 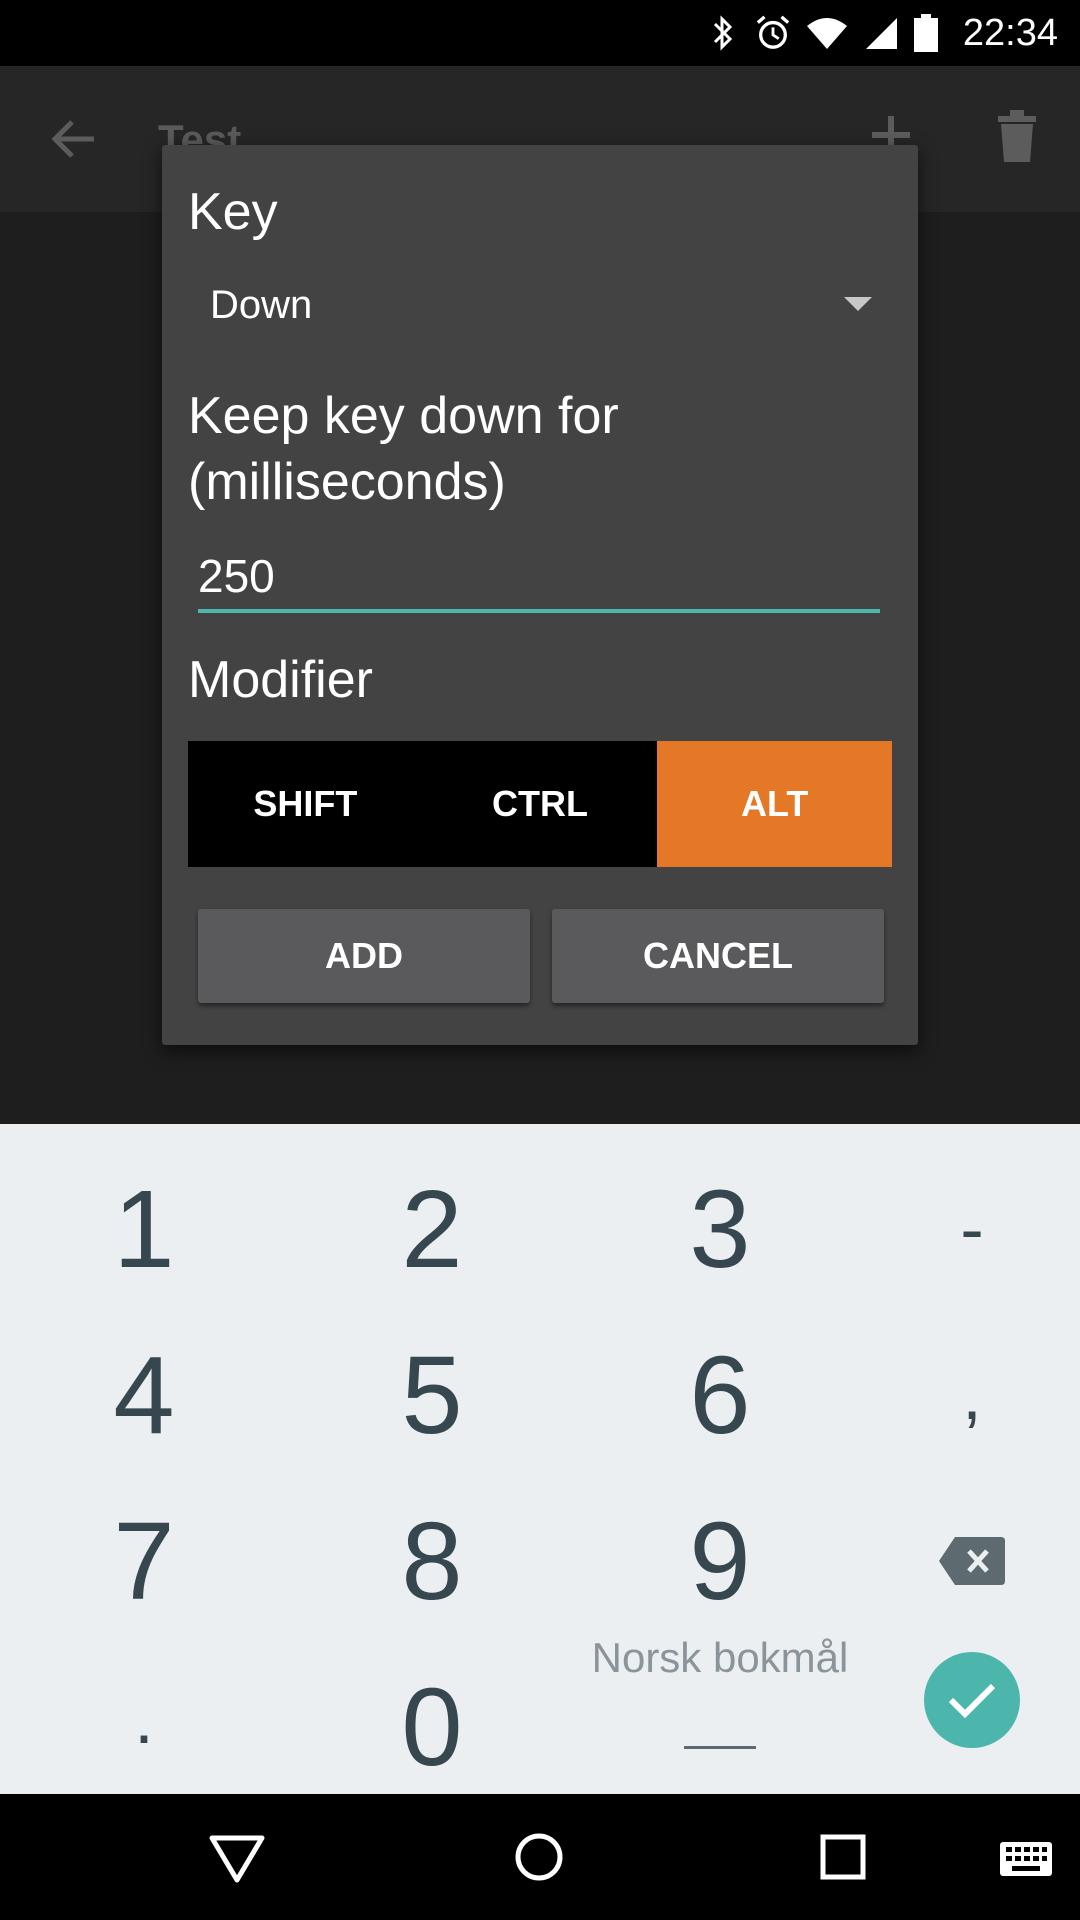 What do you see at coordinates (237, 1857) in the screenshot?
I see `back-triangle-icon` at bounding box center [237, 1857].